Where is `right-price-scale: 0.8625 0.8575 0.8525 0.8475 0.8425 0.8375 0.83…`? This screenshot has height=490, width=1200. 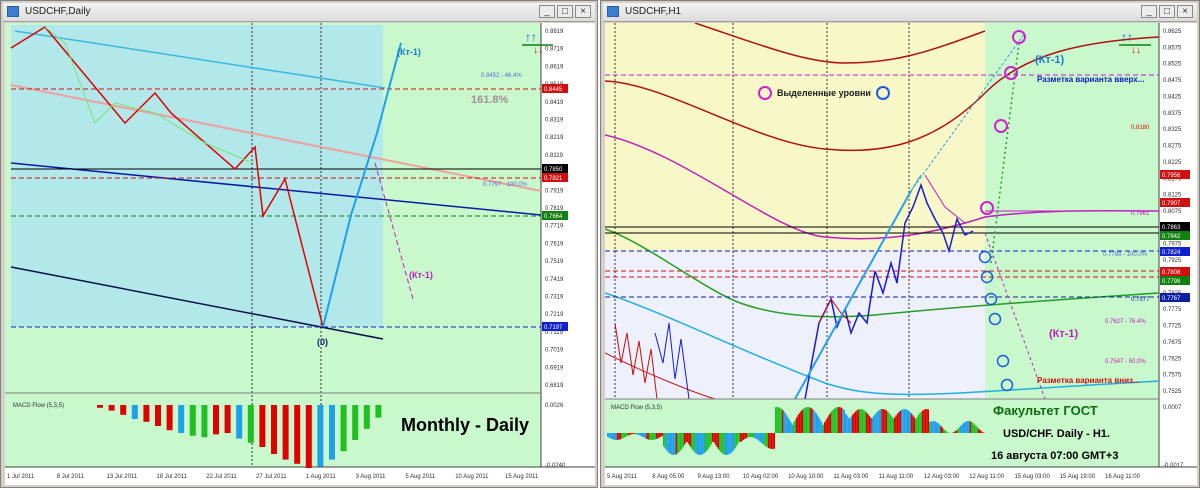
right-price-scale: 0.8625 0.8575 0.8525 0.8475 0.8425 0.8375 0.83… is located at coordinates (1172, 212).